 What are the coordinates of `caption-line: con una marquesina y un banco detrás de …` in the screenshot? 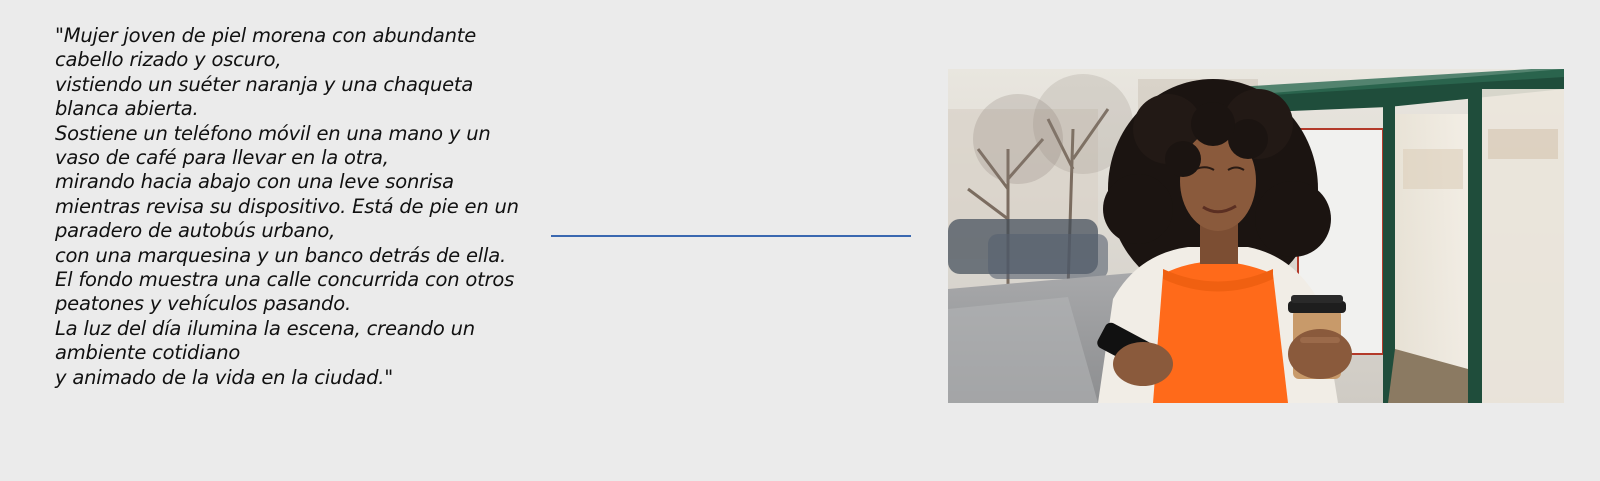 It's located at (280, 255).